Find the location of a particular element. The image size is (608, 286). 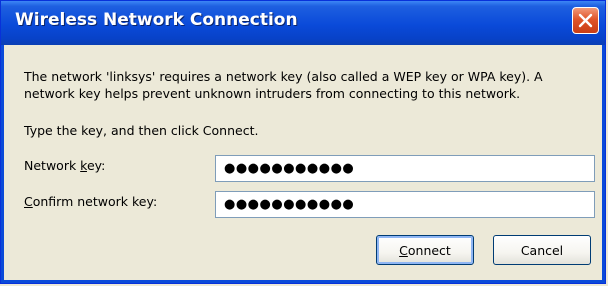

close-button is located at coordinates (585, 20).